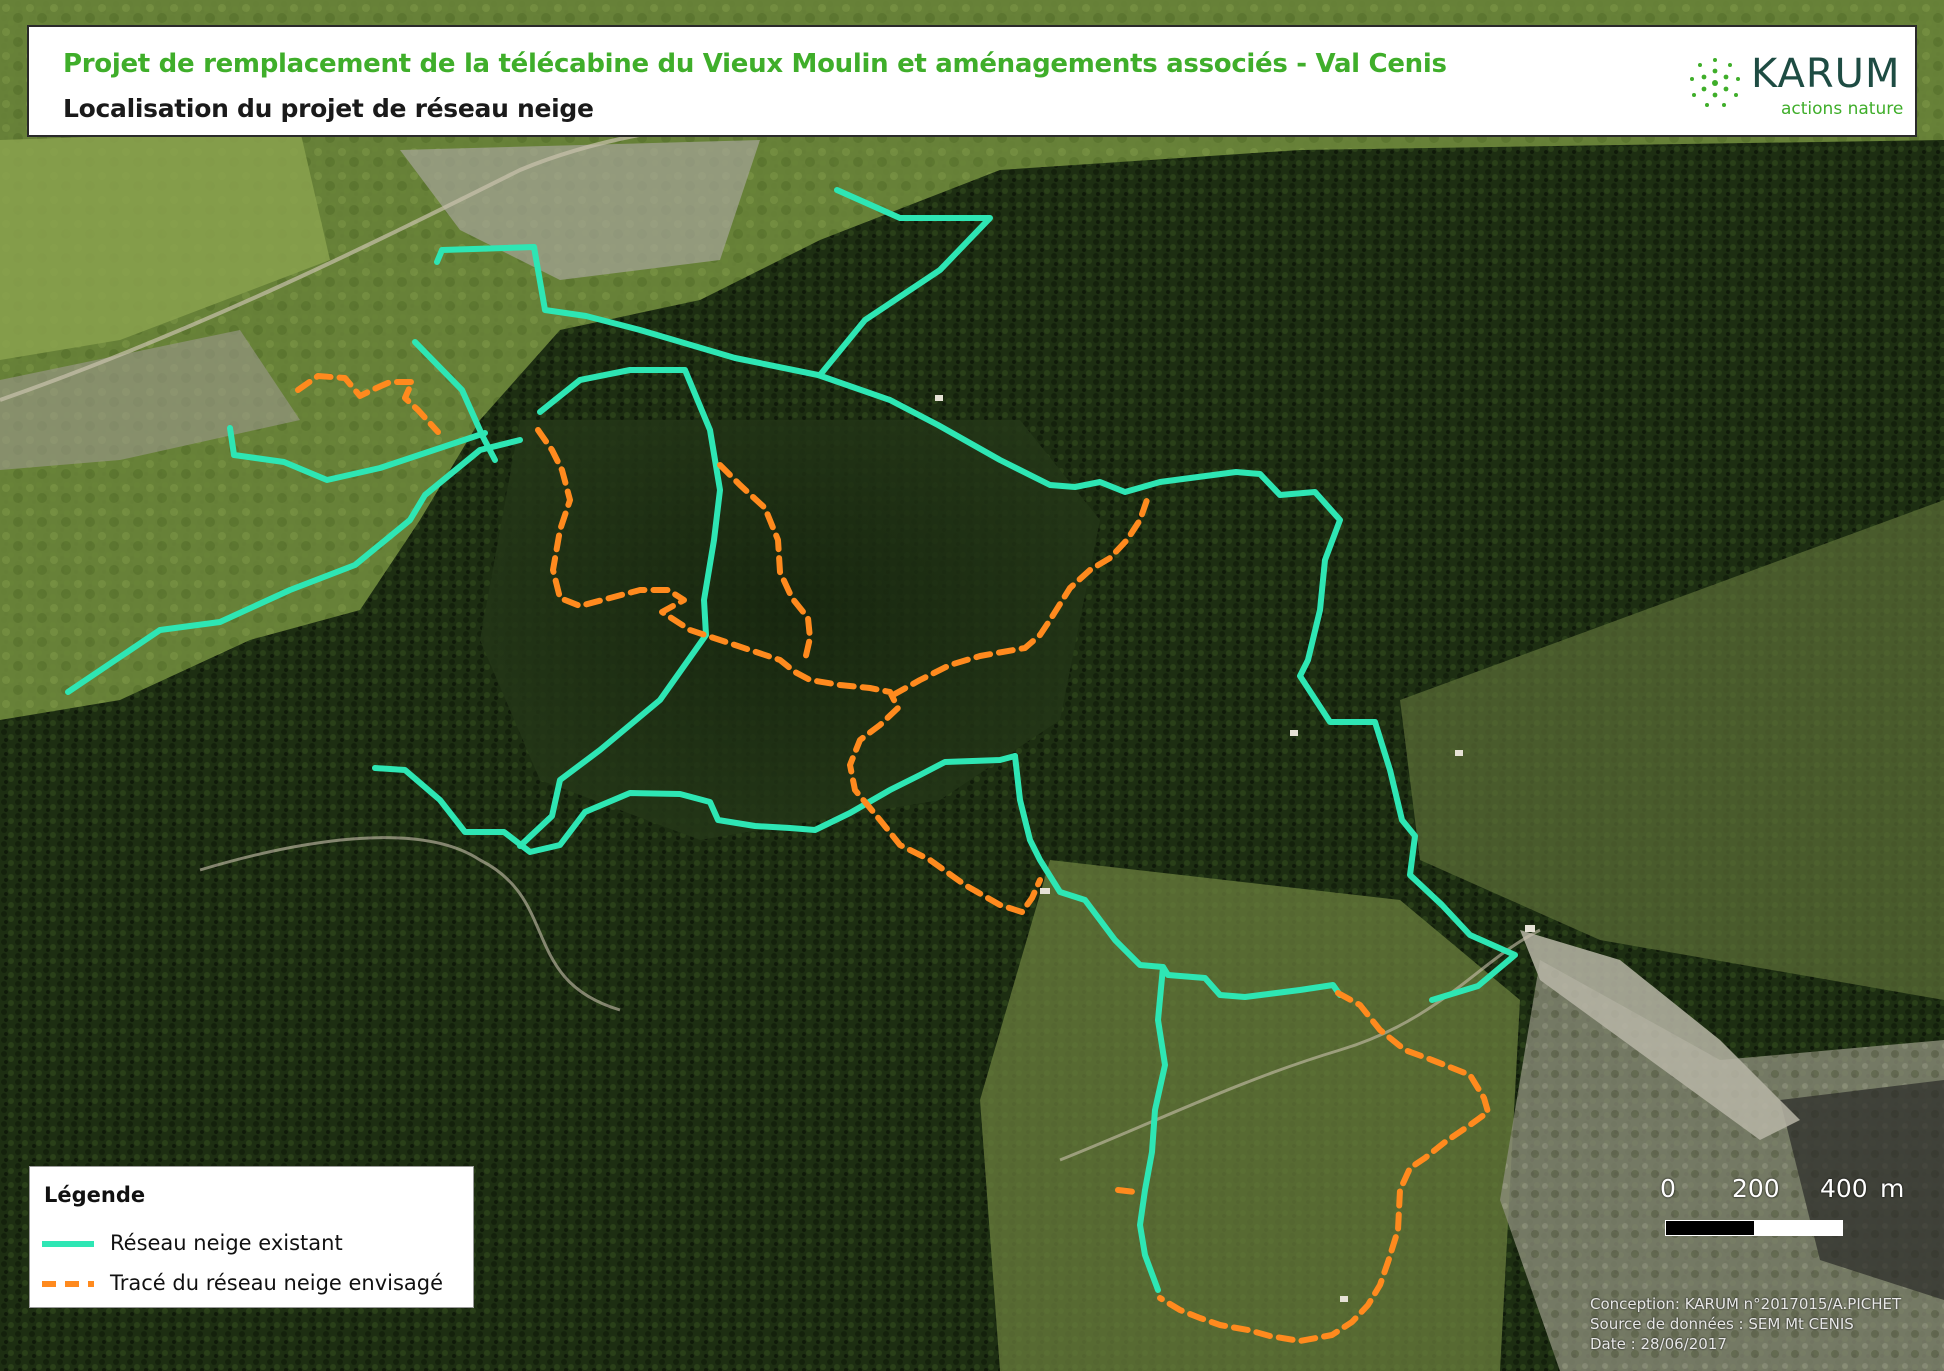 The height and width of the screenshot is (1371, 1944). Describe the element at coordinates (328, 108) in the screenshot. I see `map-subtitle: Localisation du projet de réseau neige` at that location.